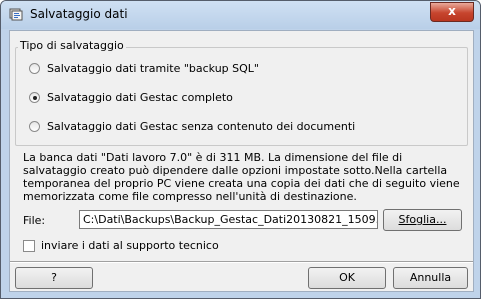  Describe the element at coordinates (72, 45) in the screenshot. I see `group-title: Tipo di salvataggio` at that location.